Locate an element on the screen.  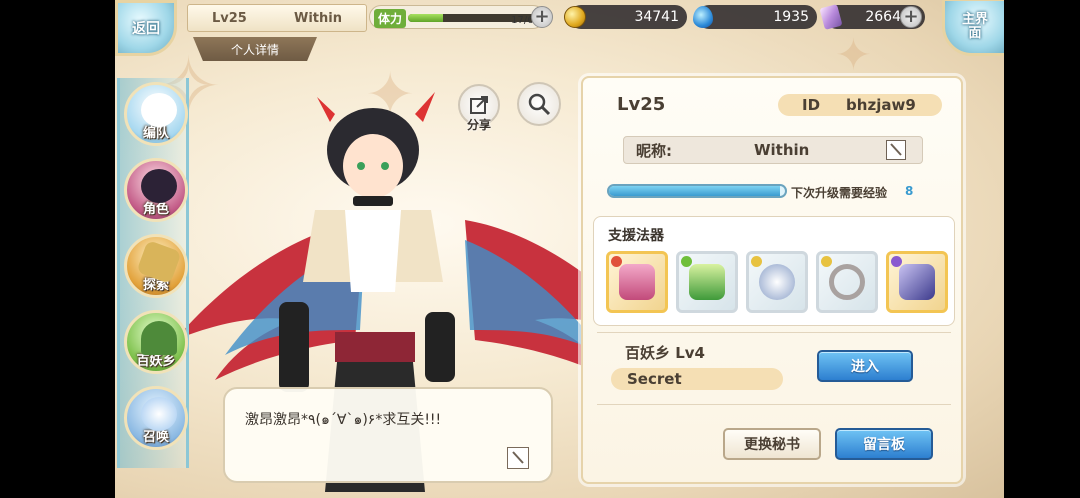
exp-bar is located at coordinates (697, 191).